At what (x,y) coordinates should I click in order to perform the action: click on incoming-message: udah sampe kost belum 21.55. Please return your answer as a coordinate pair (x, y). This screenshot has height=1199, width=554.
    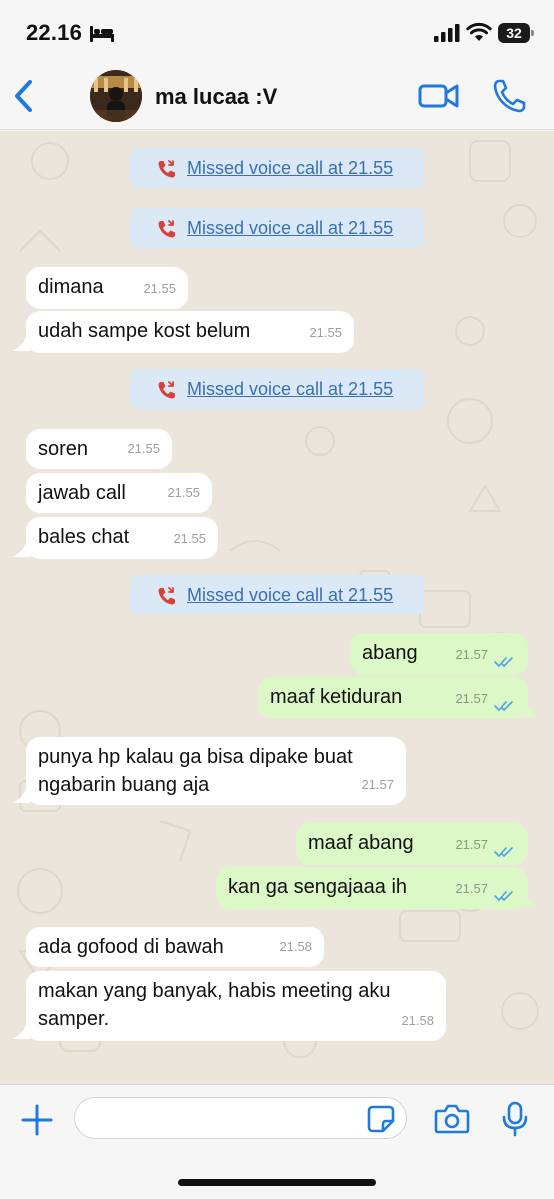
    Looking at the image, I should click on (190, 332).